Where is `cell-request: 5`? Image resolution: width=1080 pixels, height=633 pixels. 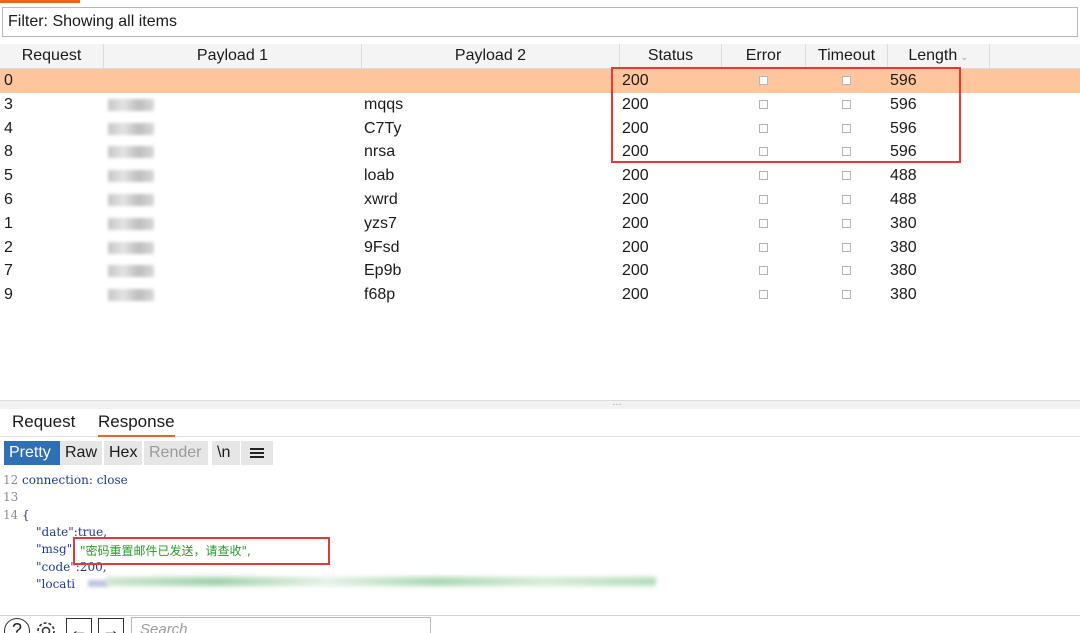
cell-request: 5 is located at coordinates (8, 176).